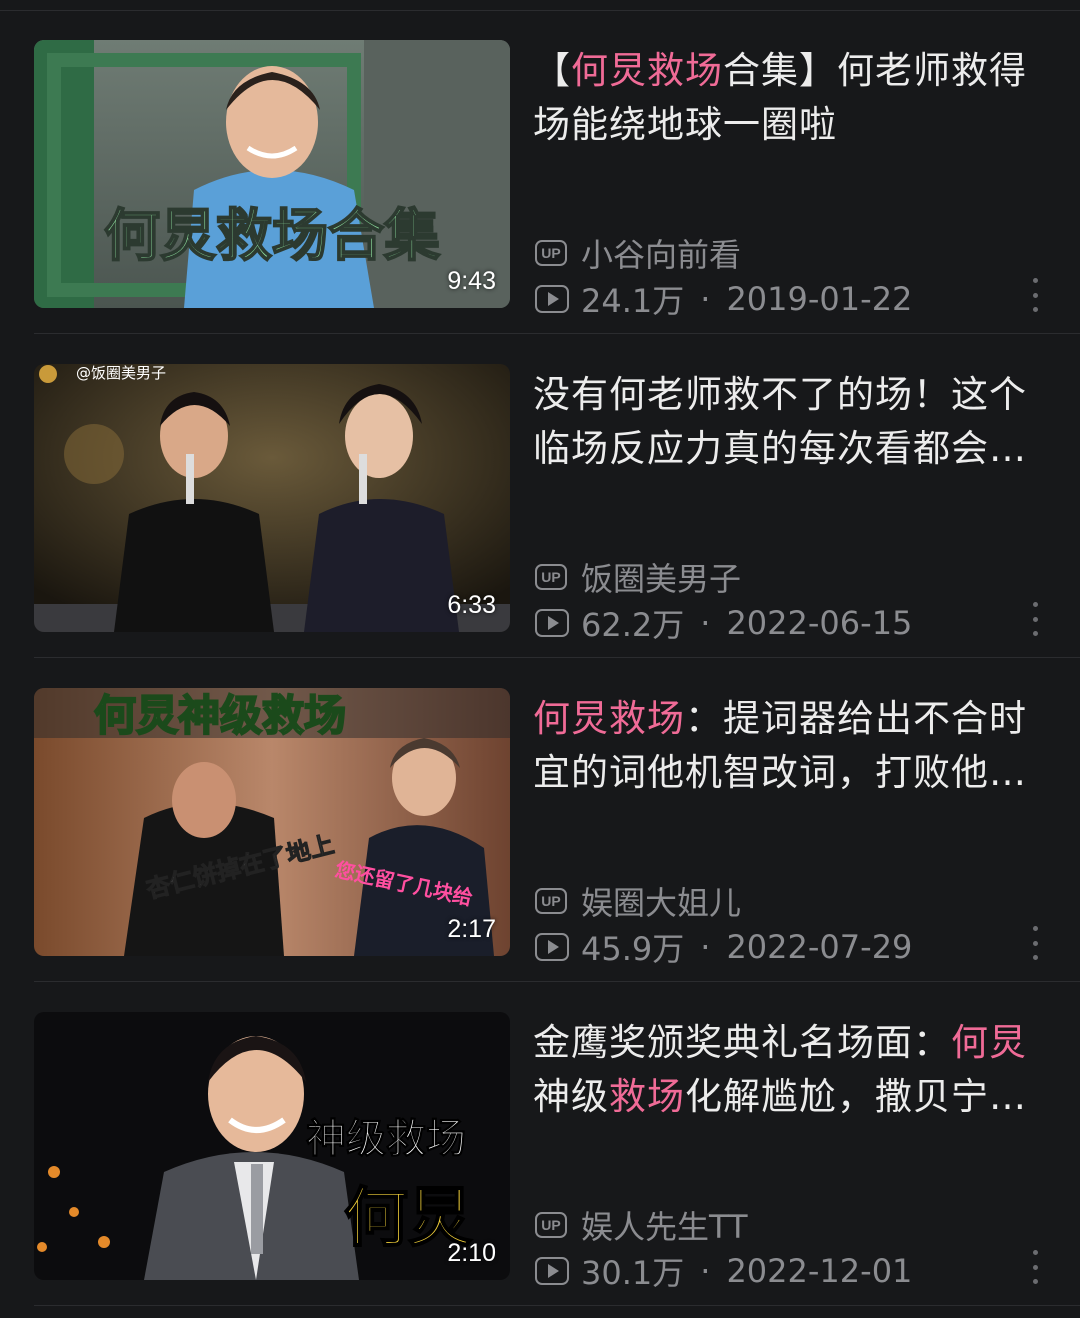 This screenshot has width=1080, height=1318. What do you see at coordinates (633, 1273) in the screenshot?
I see `view-count: 30.1万` at bounding box center [633, 1273].